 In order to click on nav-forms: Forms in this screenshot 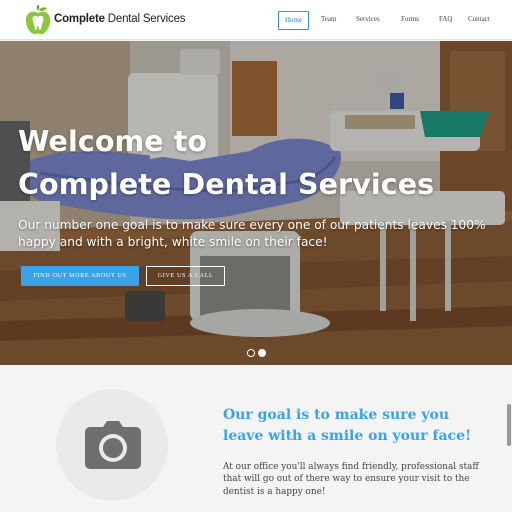, I will do `click(410, 20)`.